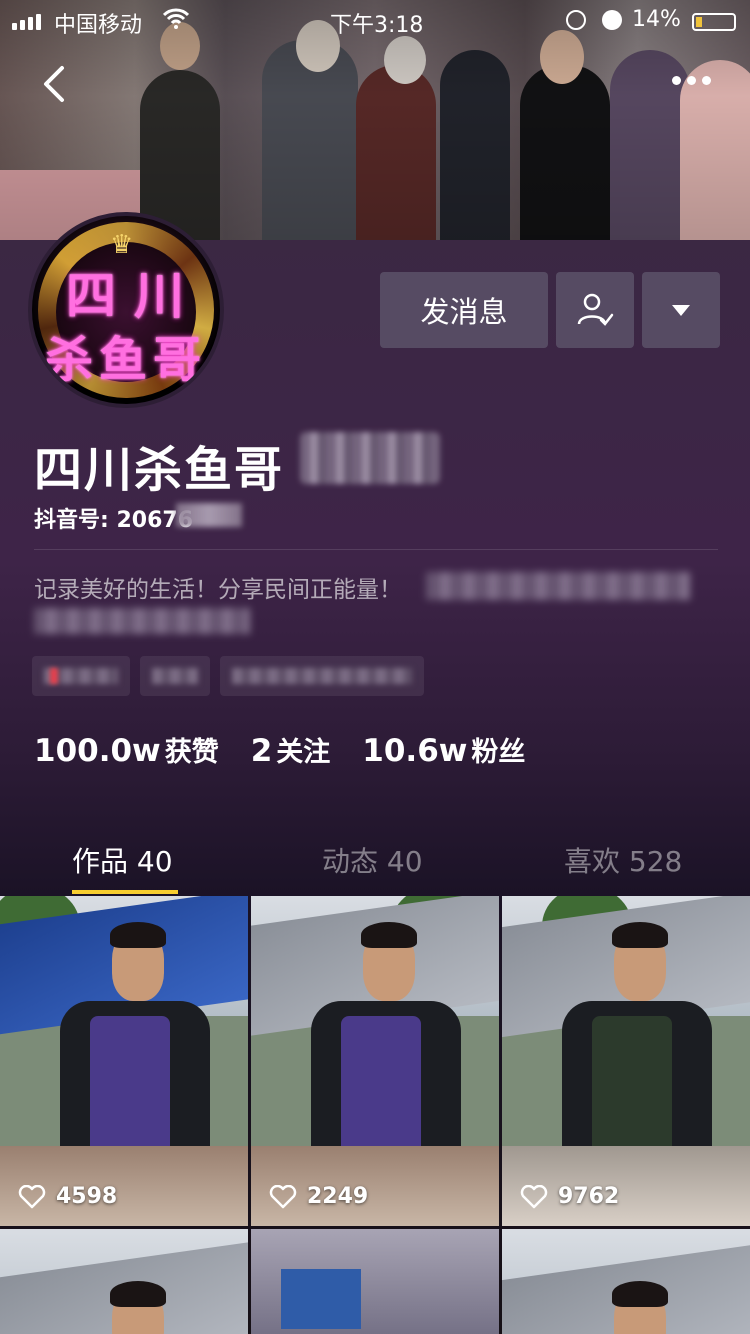 The image size is (750, 1334). I want to click on followers-stat: 10.6w 粉丝, so click(443, 749).